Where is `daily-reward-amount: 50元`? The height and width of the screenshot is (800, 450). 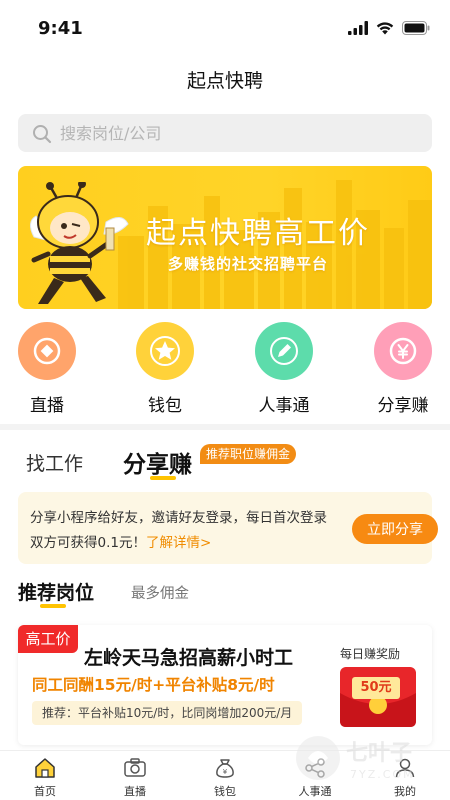 daily-reward-amount: 50元 is located at coordinates (376, 688).